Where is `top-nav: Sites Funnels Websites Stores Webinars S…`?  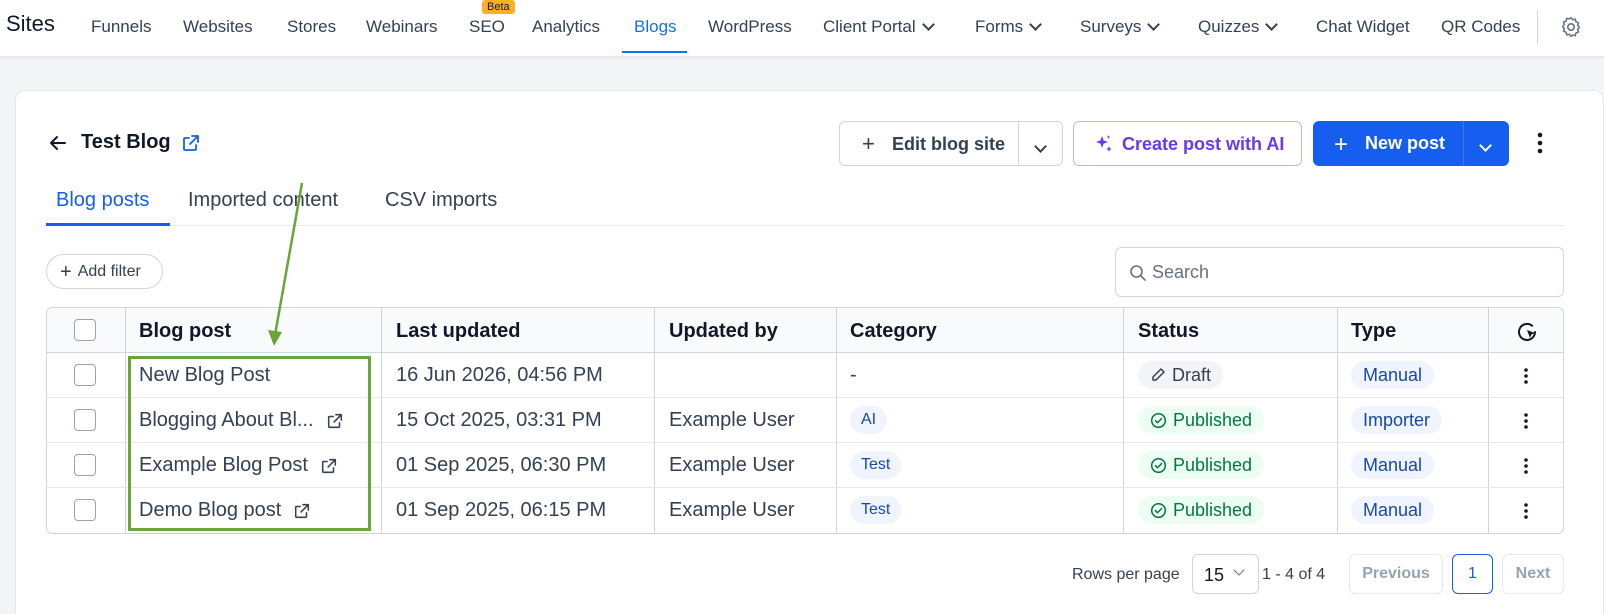 top-nav: Sites Funnels Websites Stores Webinars S… is located at coordinates (802, 28).